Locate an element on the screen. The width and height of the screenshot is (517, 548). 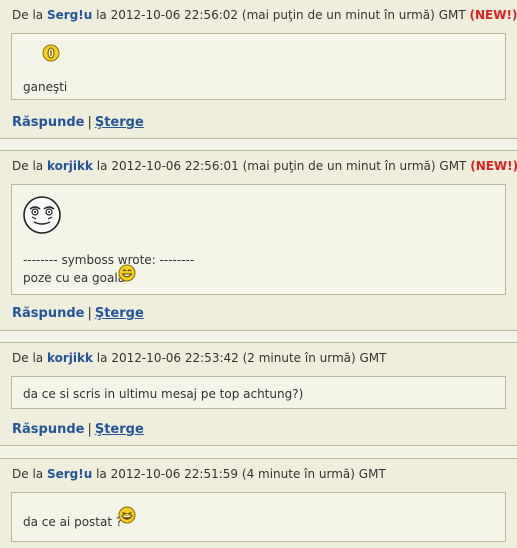
comment-text: poze cu ea goala is located at coordinates (74, 278).